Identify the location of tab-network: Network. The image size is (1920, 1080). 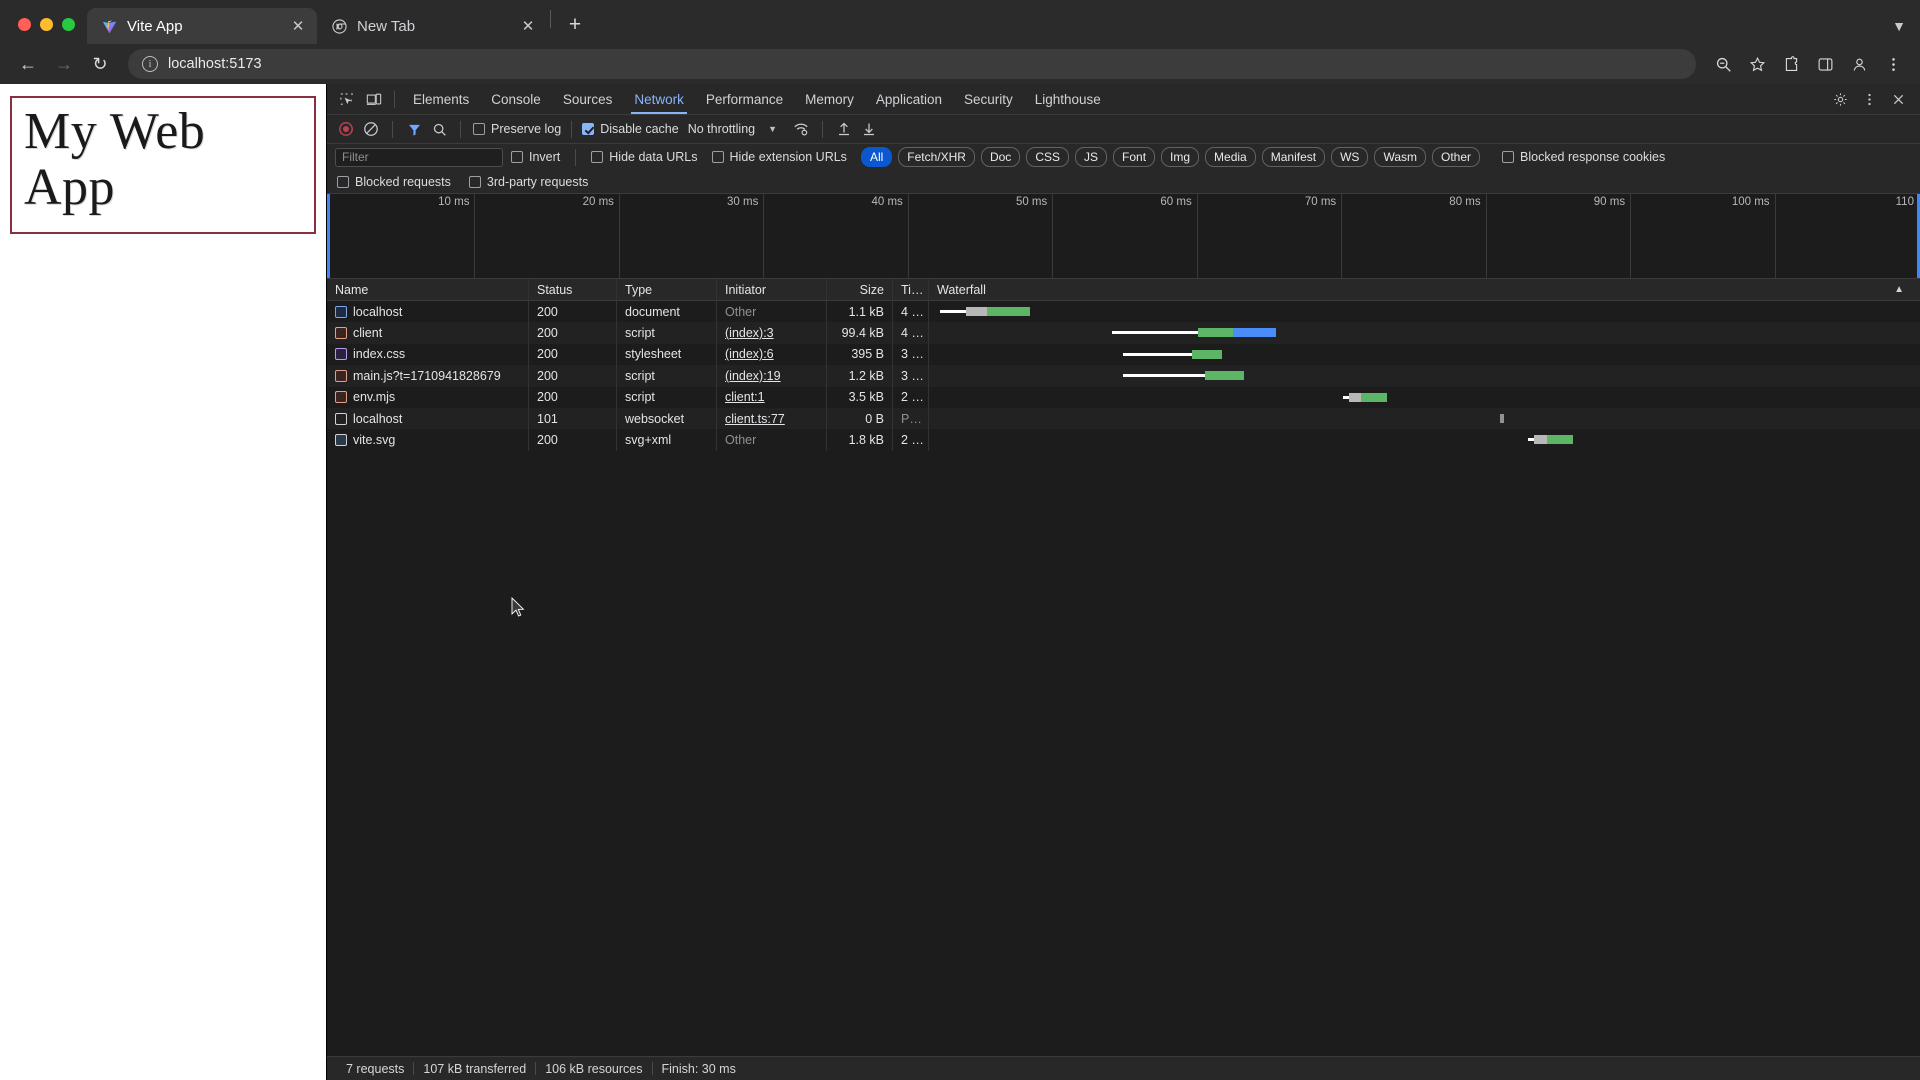
(659, 99).